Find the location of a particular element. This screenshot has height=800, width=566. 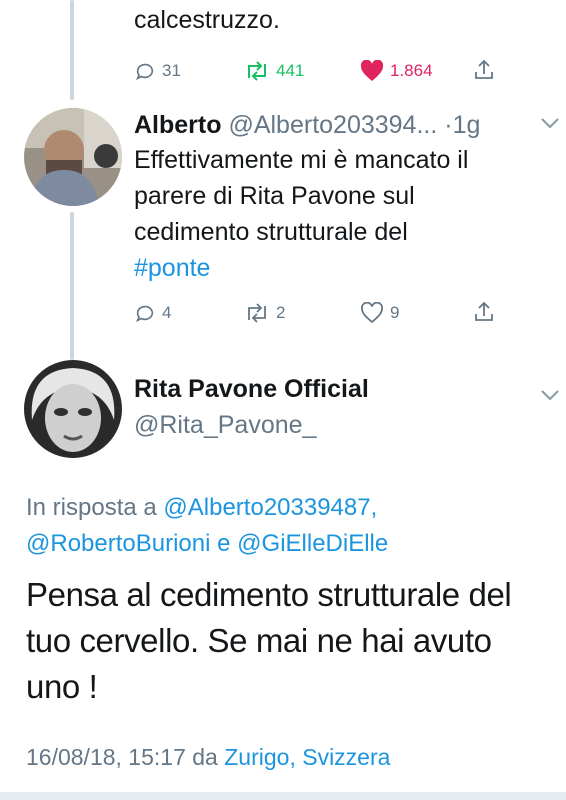

thread-line-top is located at coordinates (72, 50).